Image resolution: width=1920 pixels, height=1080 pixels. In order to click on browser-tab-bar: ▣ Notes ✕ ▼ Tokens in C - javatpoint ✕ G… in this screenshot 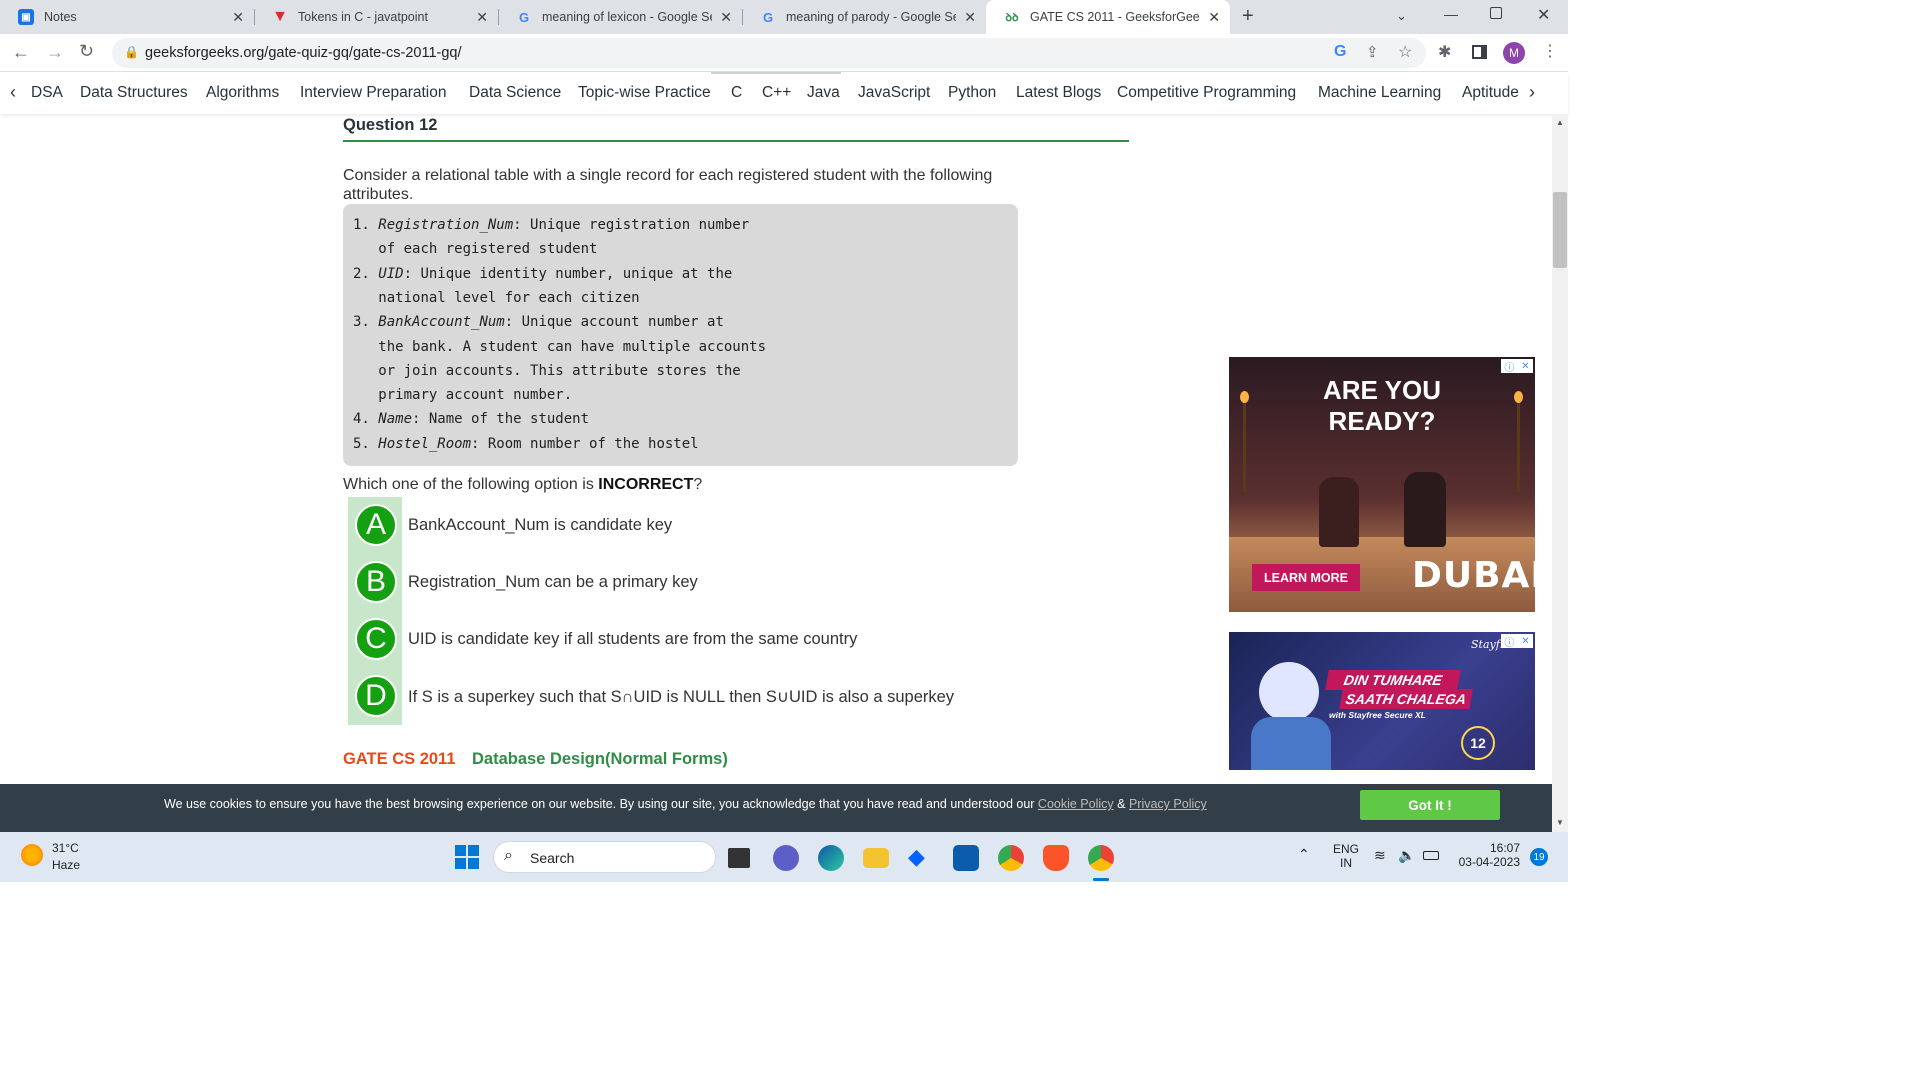, I will do `click(784, 17)`.